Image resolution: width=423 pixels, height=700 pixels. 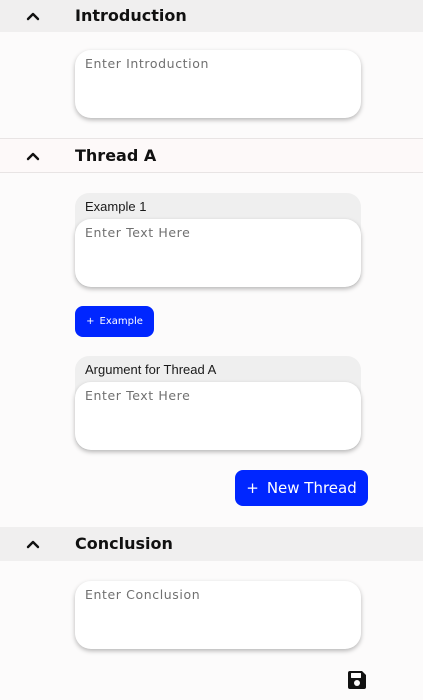 I want to click on introduction-input, so click(x=218, y=84).